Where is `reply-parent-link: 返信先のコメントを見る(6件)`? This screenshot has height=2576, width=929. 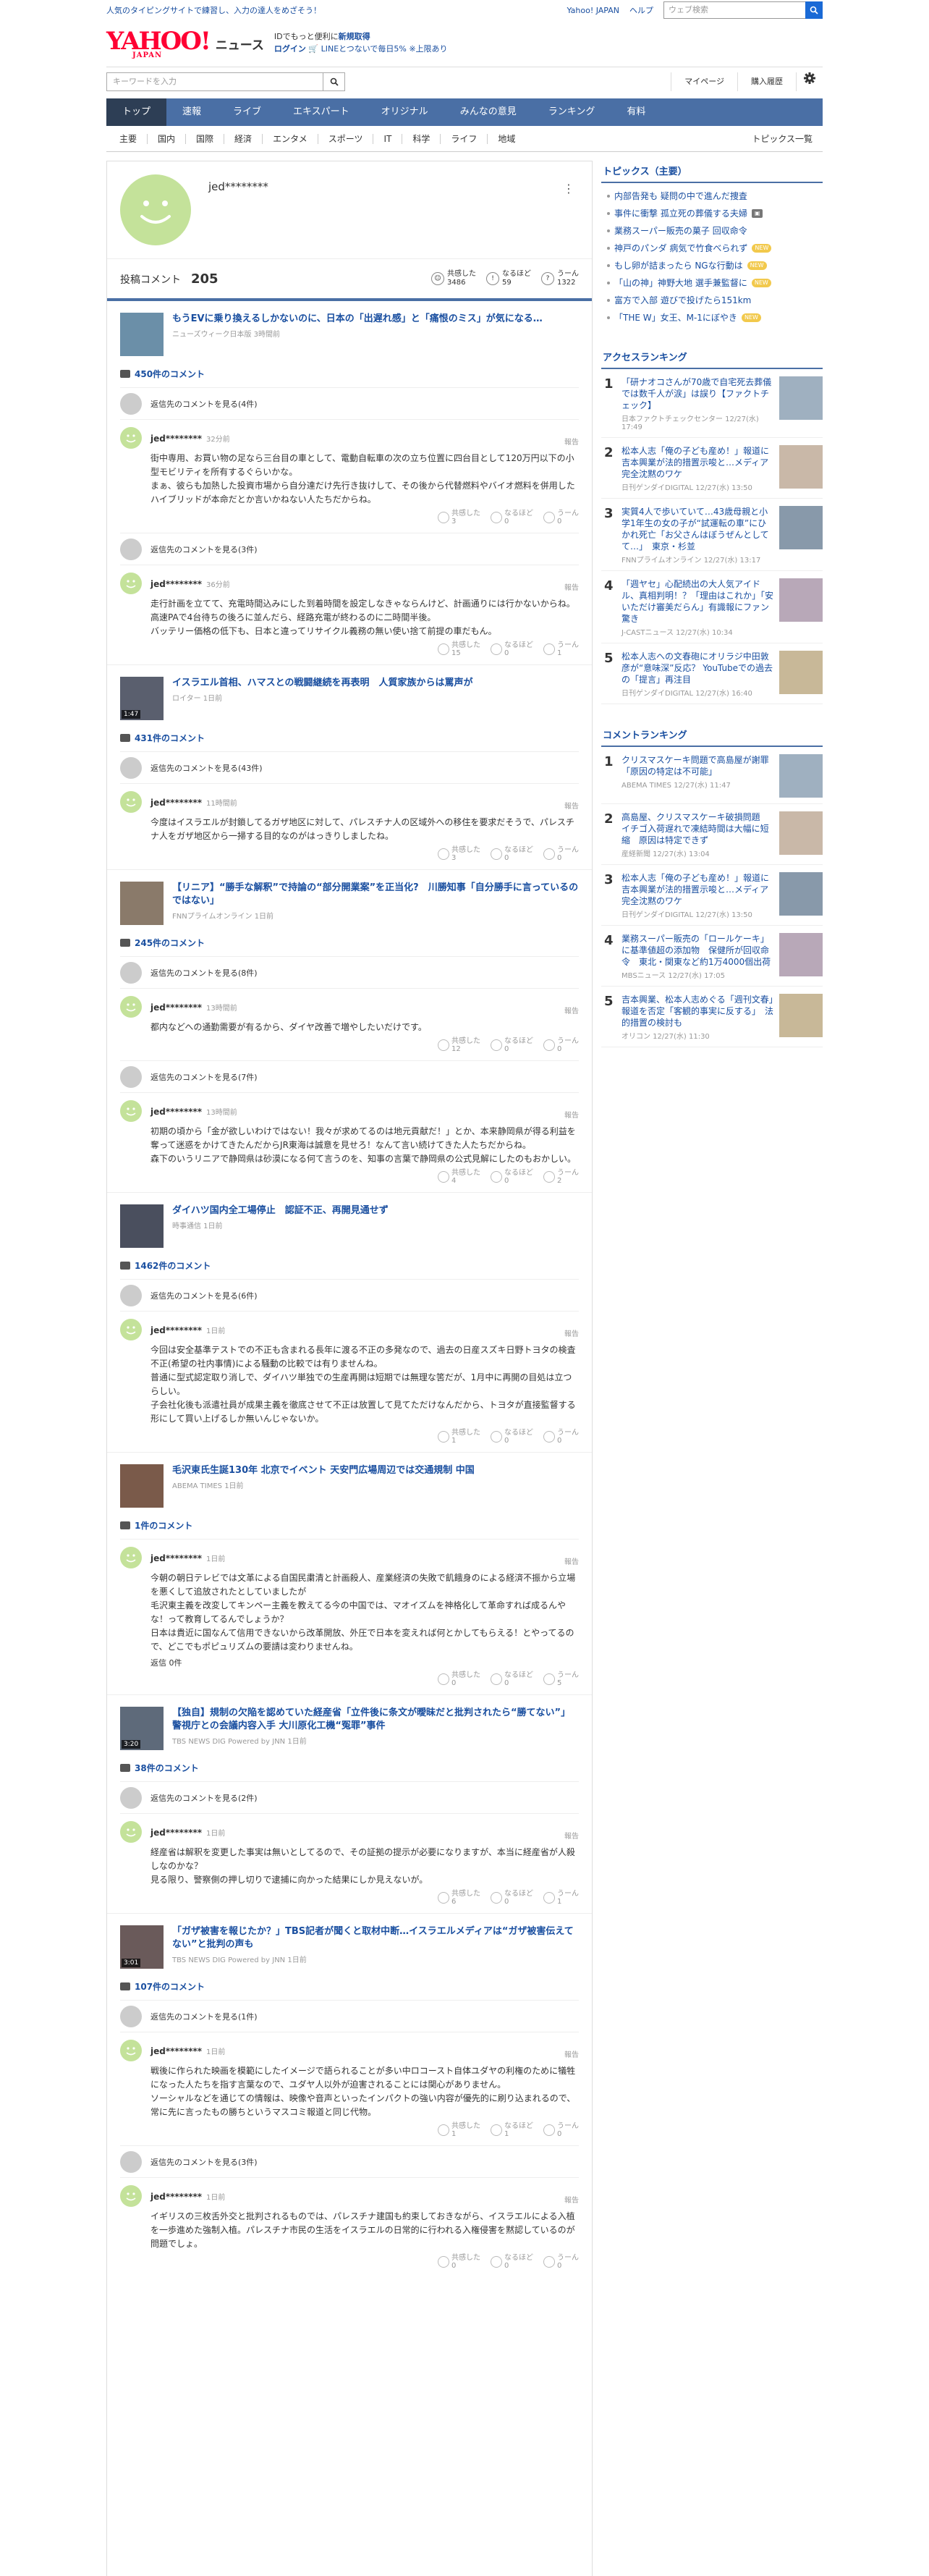 reply-parent-link: 返信先のコメントを見る(6件) is located at coordinates (349, 1295).